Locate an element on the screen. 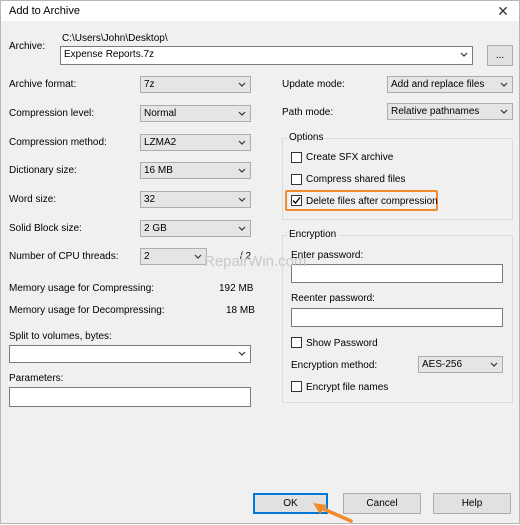 This screenshot has height=525, width=520. archive-name-combo: Expense Reports.7z is located at coordinates (266, 55).